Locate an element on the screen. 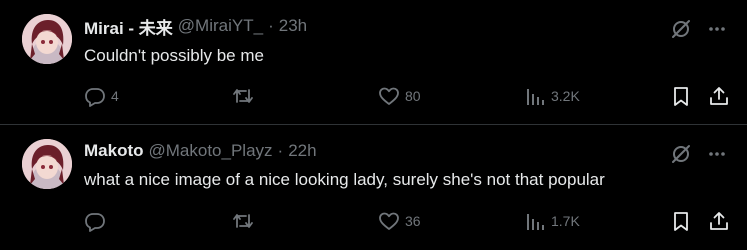  tweet-header: Makoto @Makoto_Playz · 22h is located at coordinates (200, 151).